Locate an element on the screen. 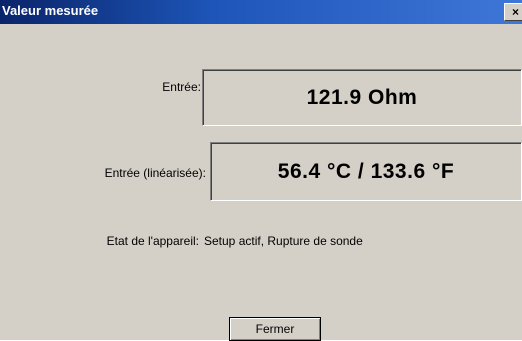  device-state-label: Etat de l'appareil: is located at coordinates (152, 241).